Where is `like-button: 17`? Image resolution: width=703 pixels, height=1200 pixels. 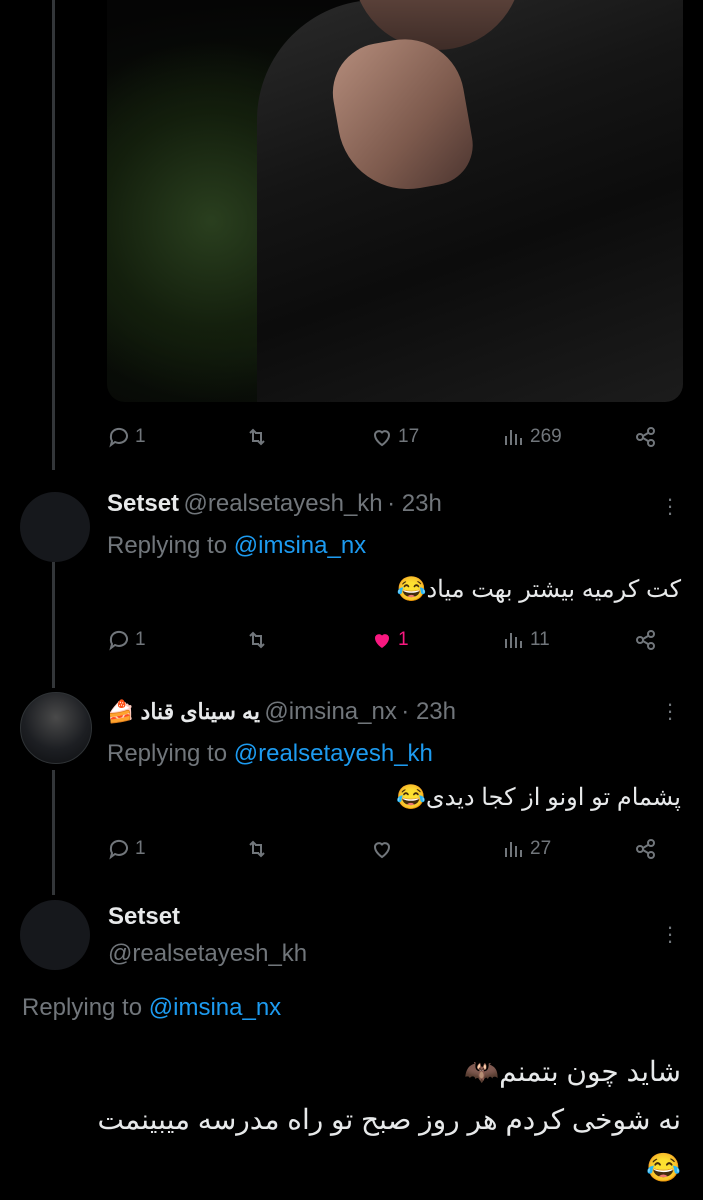 like-button: 17 is located at coordinates (394, 437).